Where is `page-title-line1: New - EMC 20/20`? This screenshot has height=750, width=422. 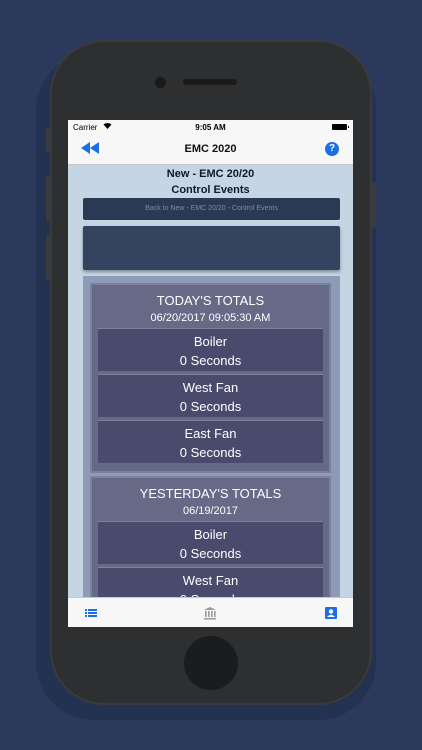 page-title-line1: New - EMC 20/20 is located at coordinates (210, 174).